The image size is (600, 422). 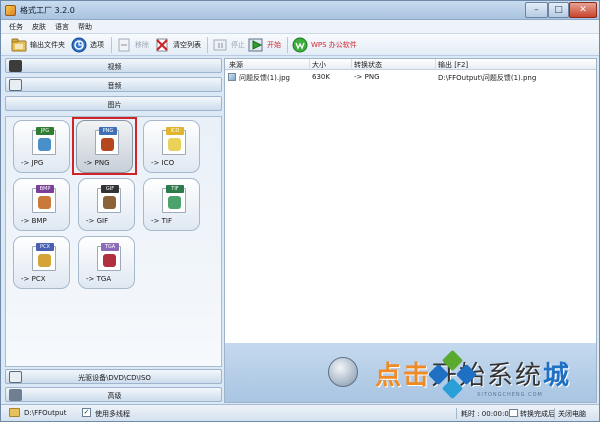 I want to click on category-image: 图片, so click(x=113, y=103).